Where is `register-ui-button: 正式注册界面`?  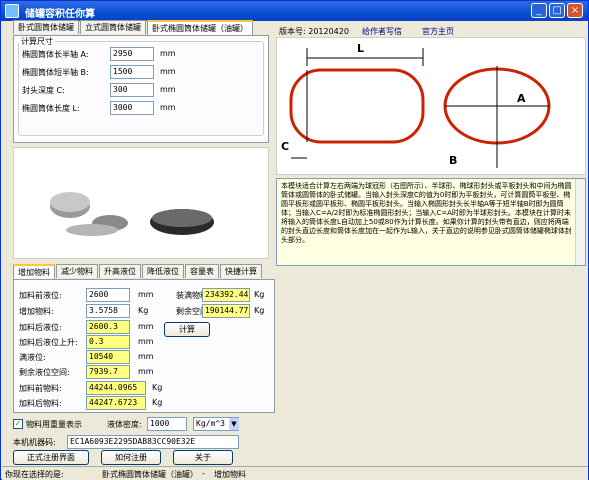 register-ui-button: 正式注册界面 is located at coordinates (51, 457).